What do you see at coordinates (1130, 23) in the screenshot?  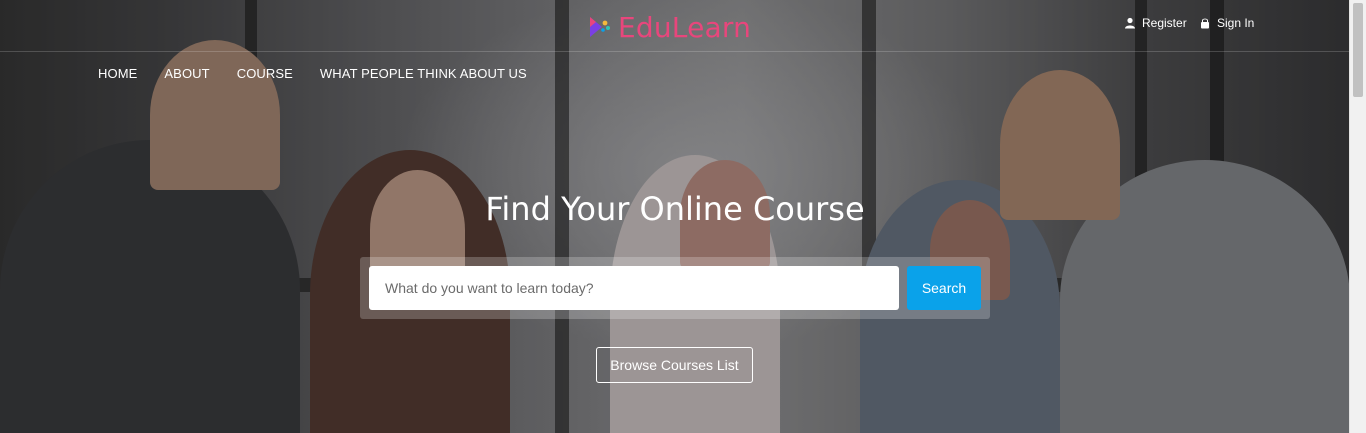 I see `user-icon` at bounding box center [1130, 23].